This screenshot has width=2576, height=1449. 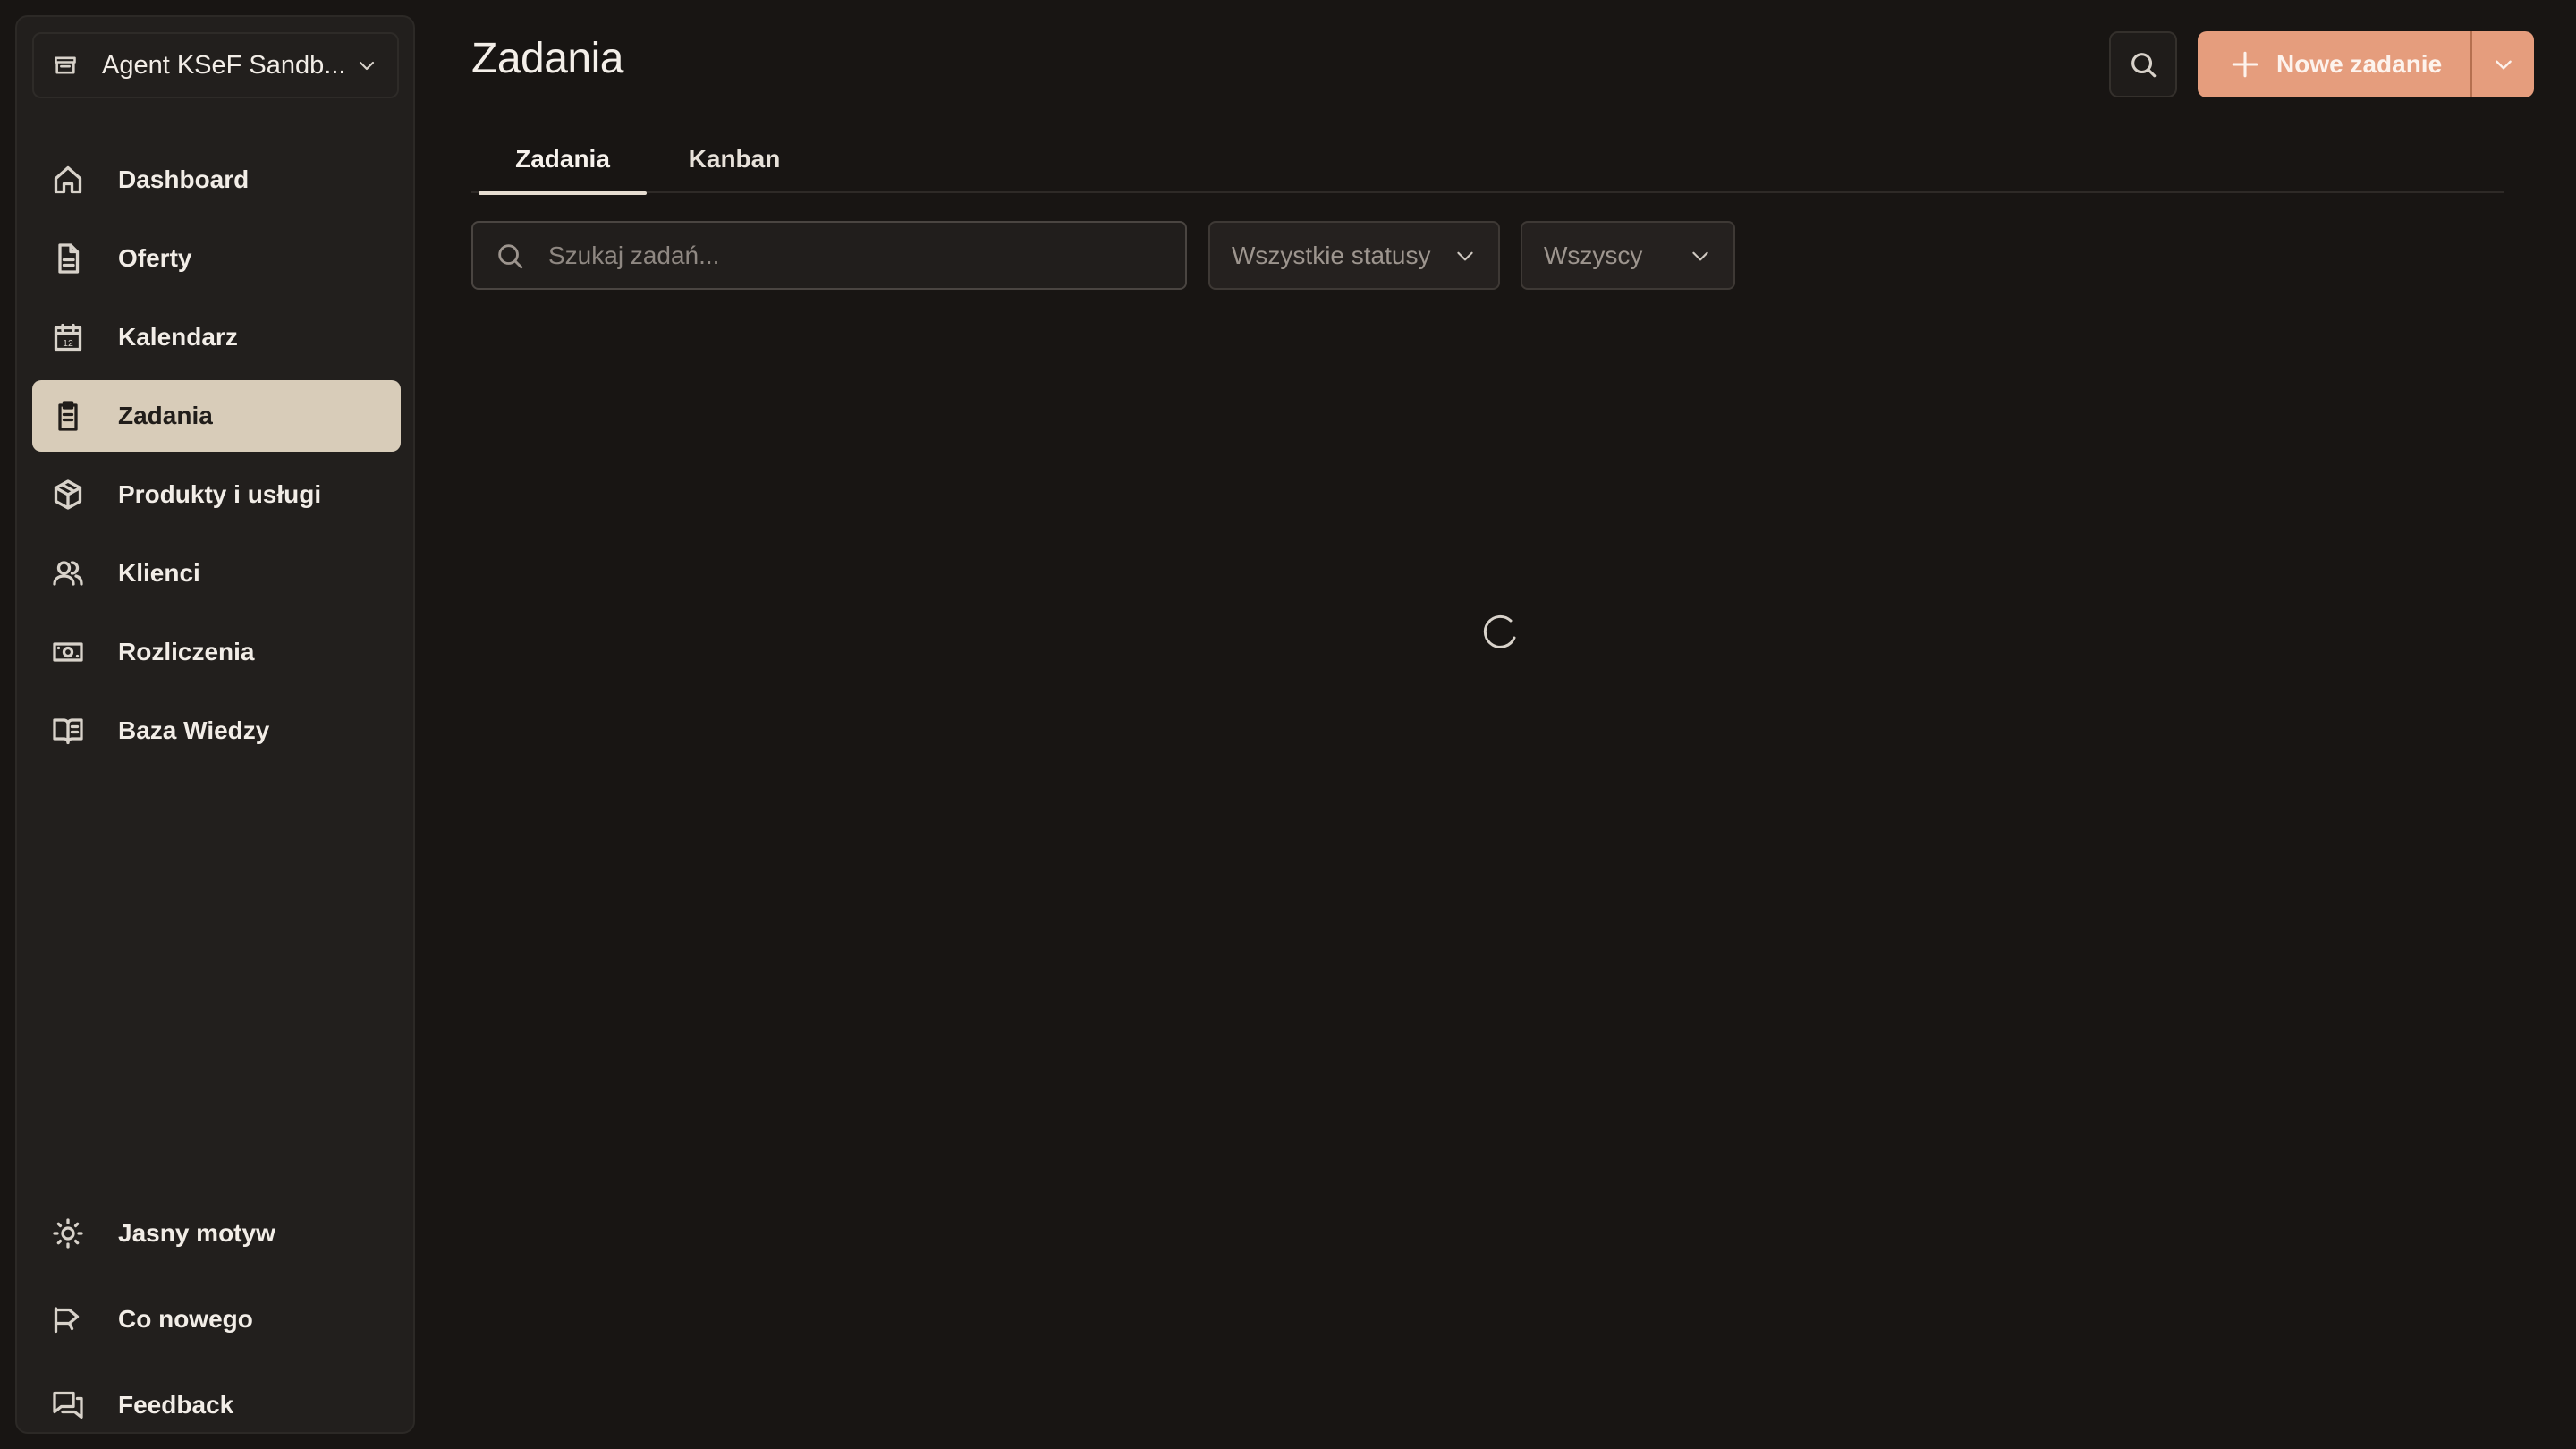 What do you see at coordinates (68, 573) in the screenshot?
I see `users-icon` at bounding box center [68, 573].